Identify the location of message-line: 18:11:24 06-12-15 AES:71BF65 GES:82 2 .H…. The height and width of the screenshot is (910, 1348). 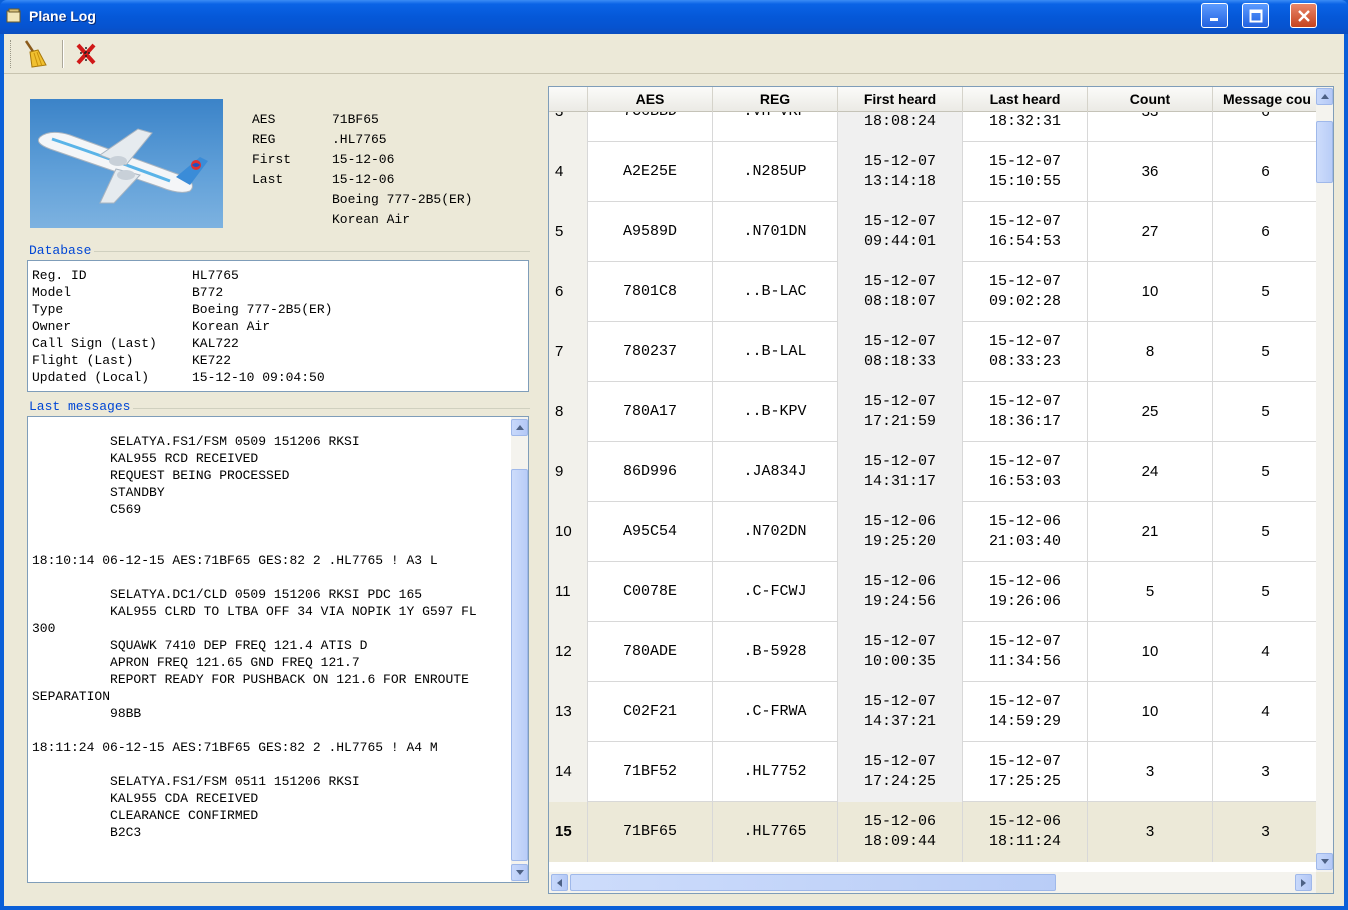
(235, 747).